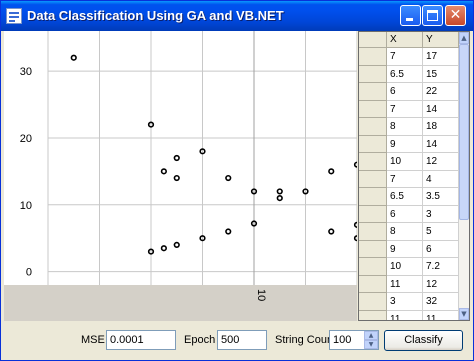  Describe the element at coordinates (441, 315) in the screenshot. I see `cell-y: 11` at that location.